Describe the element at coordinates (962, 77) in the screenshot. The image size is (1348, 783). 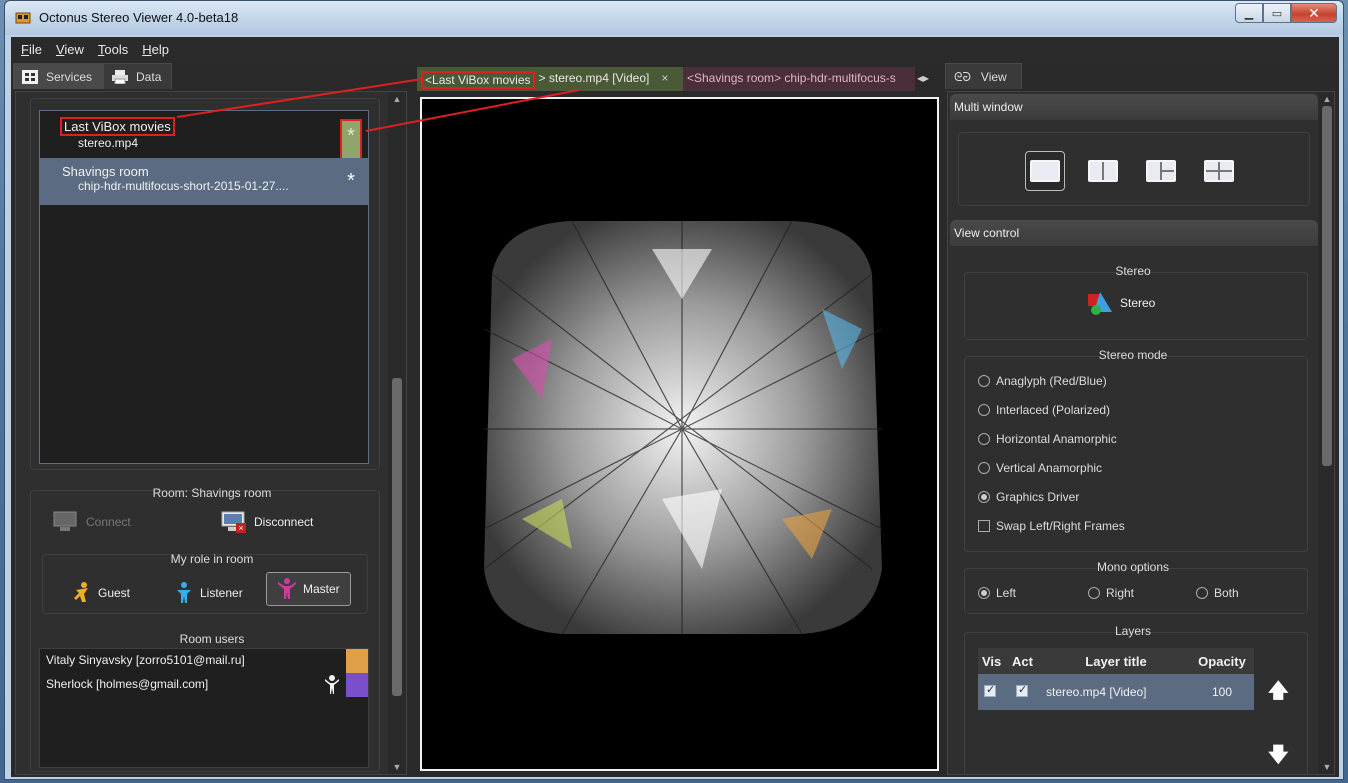
I see `glasses-icon: ᘓᘒ` at that location.